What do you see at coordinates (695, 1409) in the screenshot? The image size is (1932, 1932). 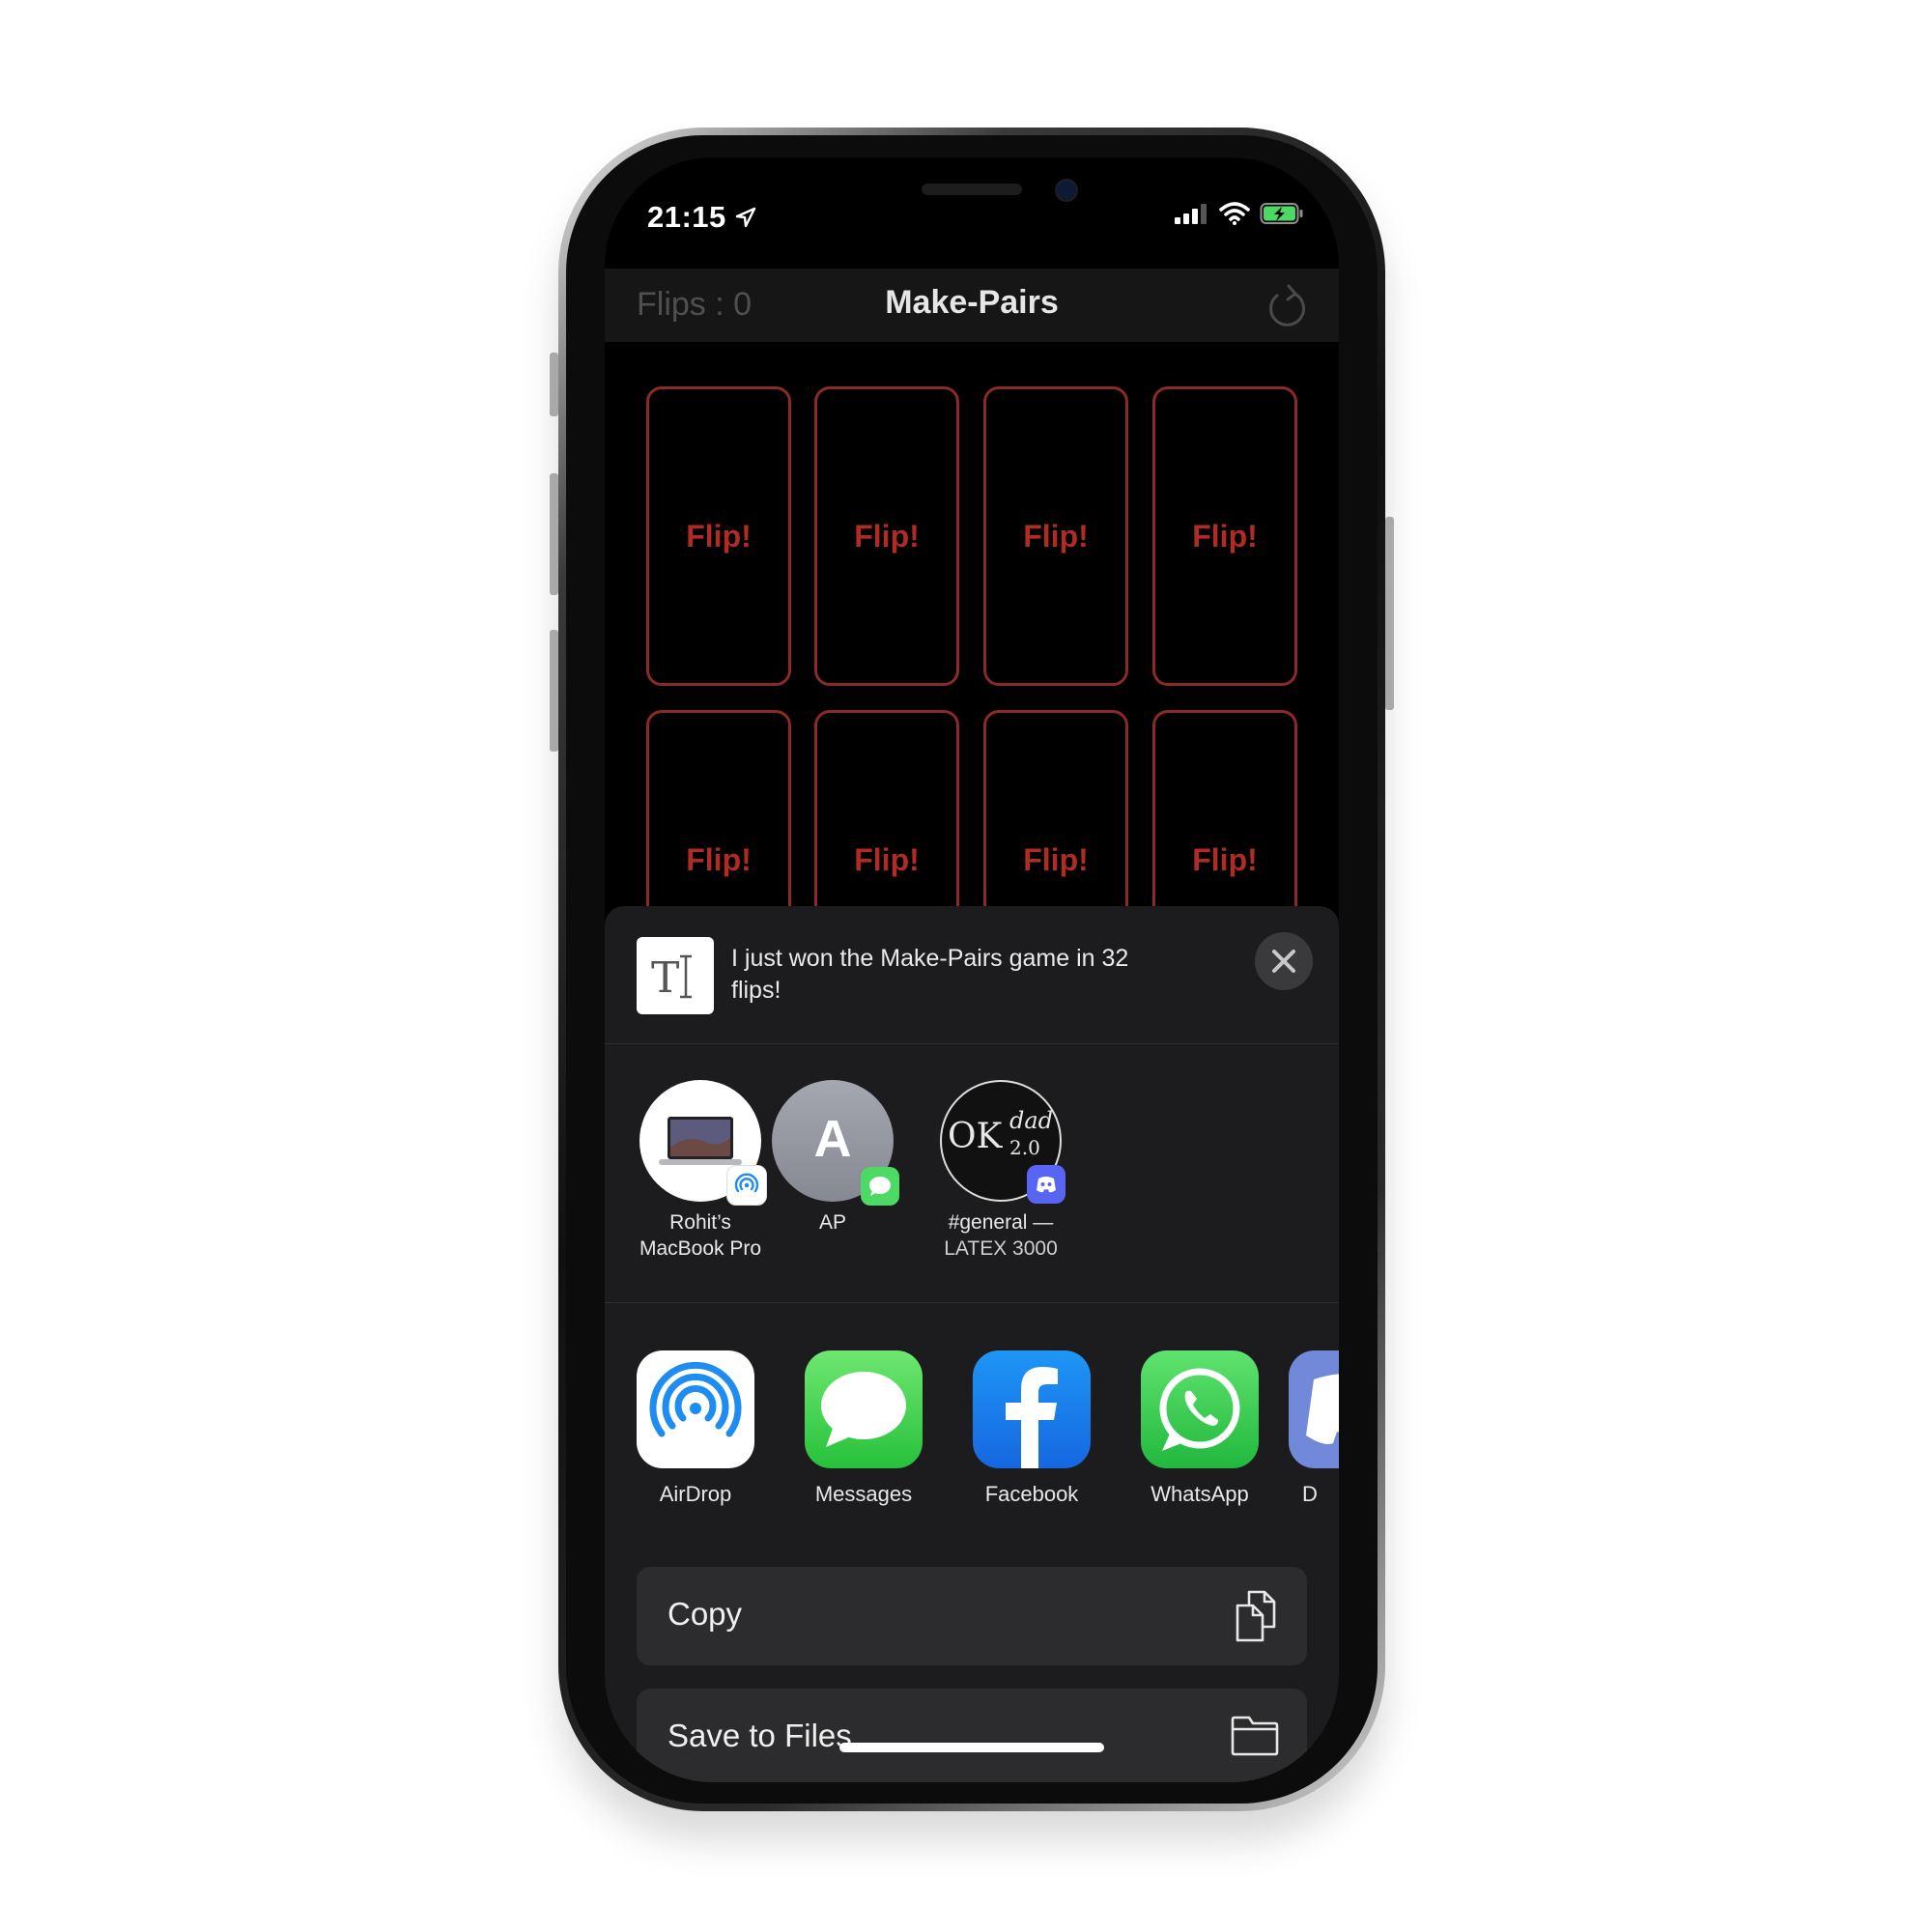 I see `airdrop-icon` at bounding box center [695, 1409].